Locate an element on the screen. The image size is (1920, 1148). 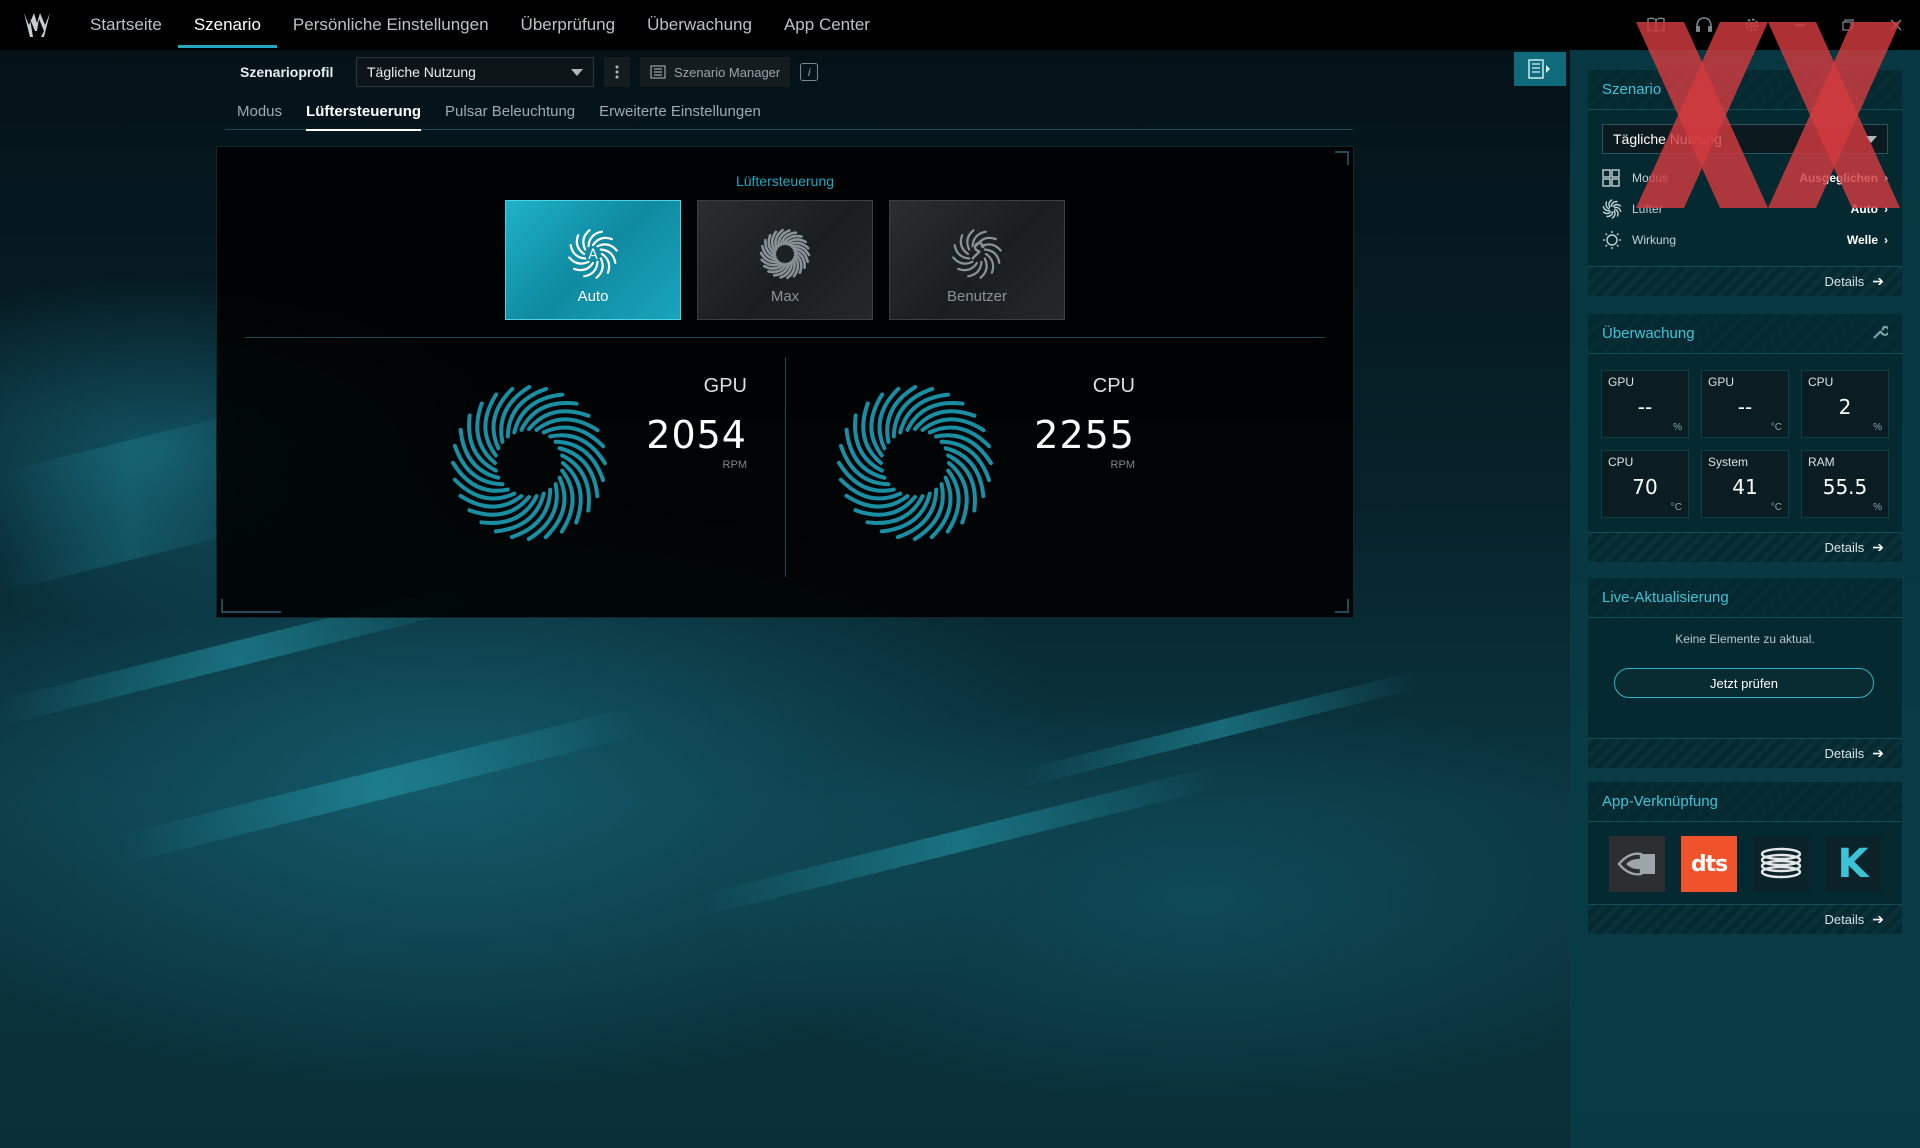
killer-icon: K is located at coordinates (1853, 864).